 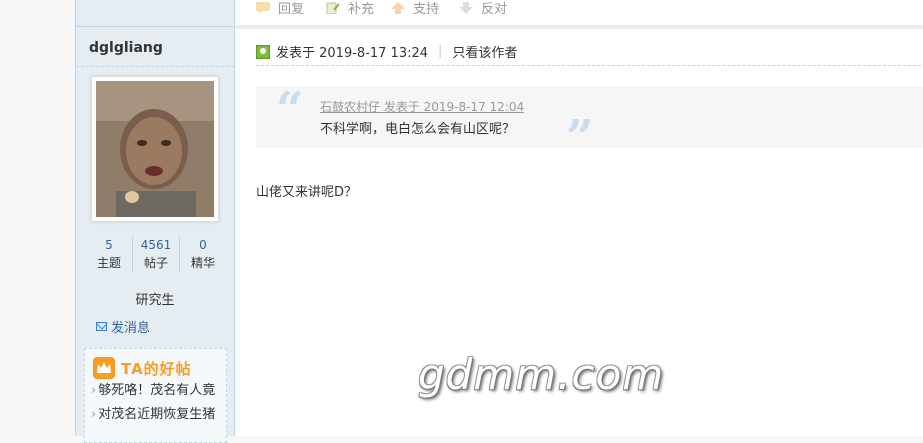 What do you see at coordinates (131, 328) in the screenshot?
I see `send-message-label: 发消息` at bounding box center [131, 328].